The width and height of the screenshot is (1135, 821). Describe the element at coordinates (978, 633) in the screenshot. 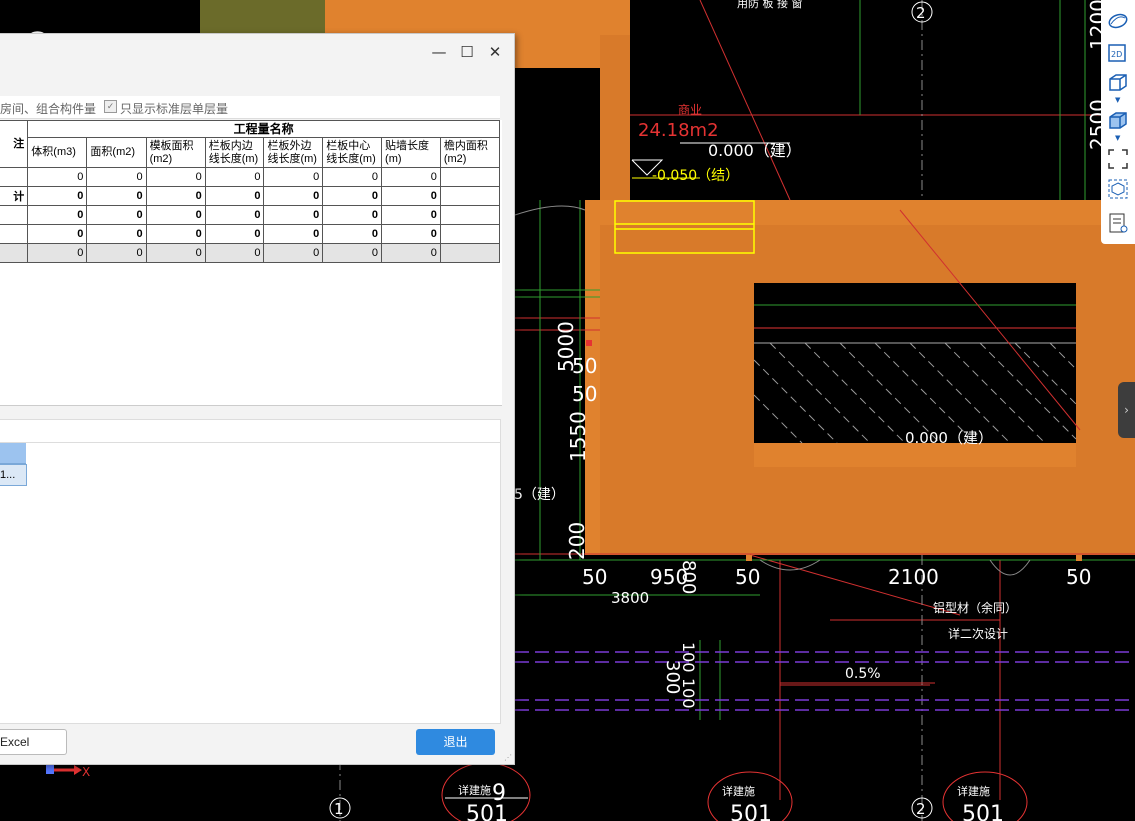

I see `note-detail: 详二次设计` at that location.